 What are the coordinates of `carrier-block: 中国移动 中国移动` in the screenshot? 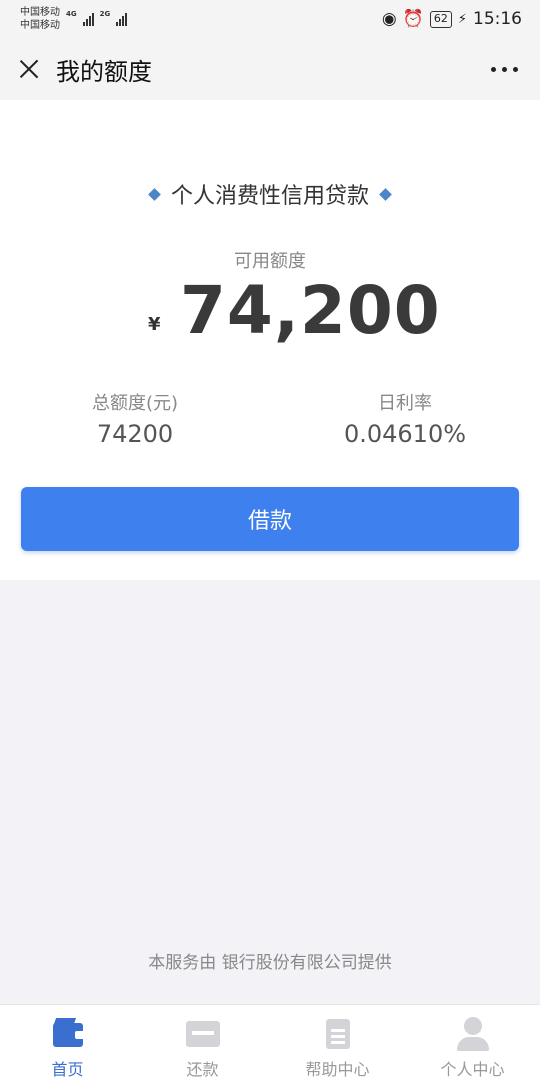 It's located at (40, 19).